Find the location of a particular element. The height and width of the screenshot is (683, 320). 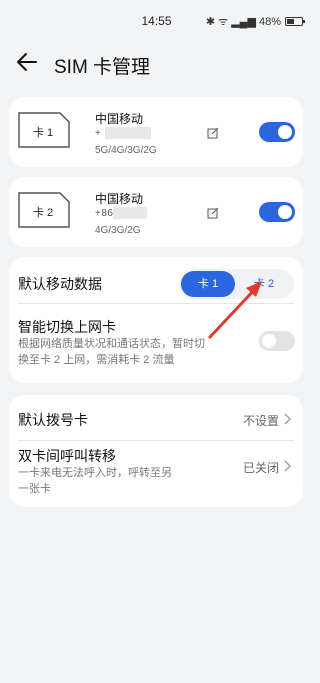

sim-slot-label: 卡 1 is located at coordinates (43, 133).